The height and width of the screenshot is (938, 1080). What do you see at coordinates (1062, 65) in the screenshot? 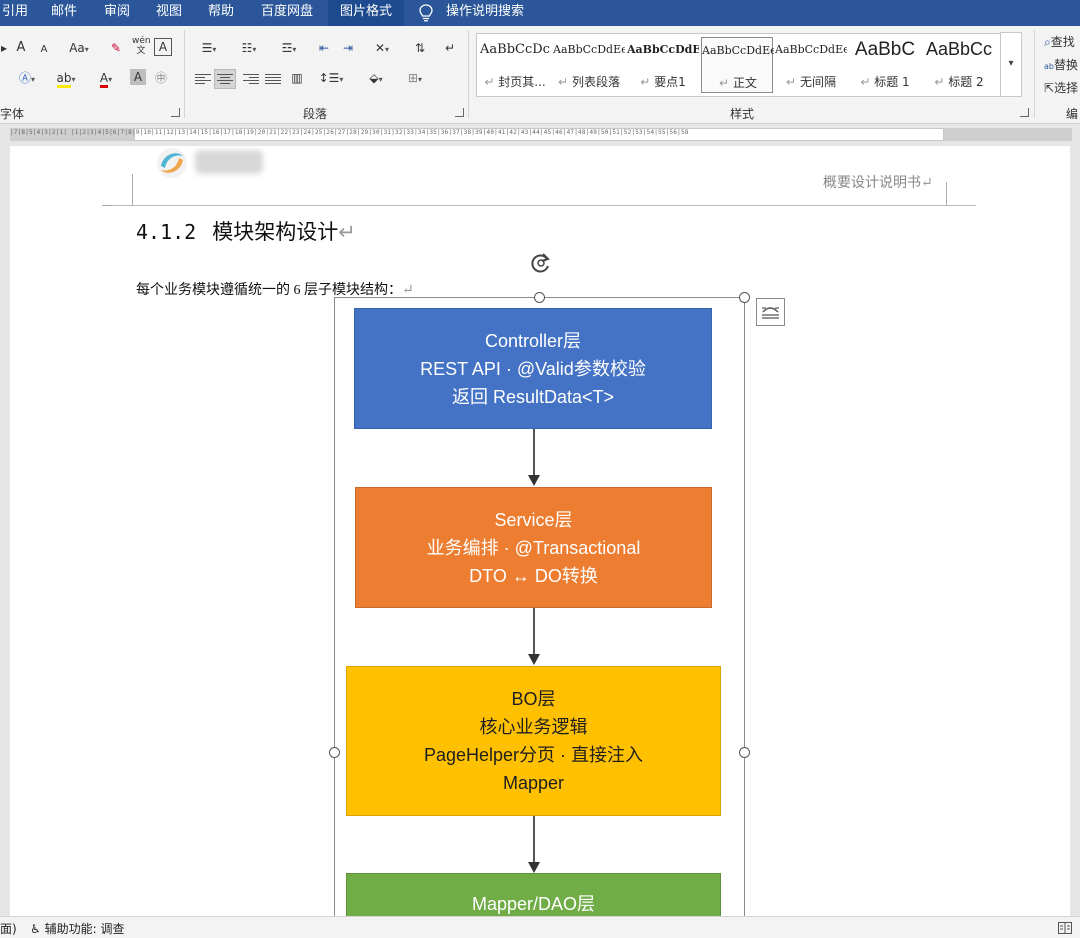
I see `replace-button: ab替换` at bounding box center [1062, 65].